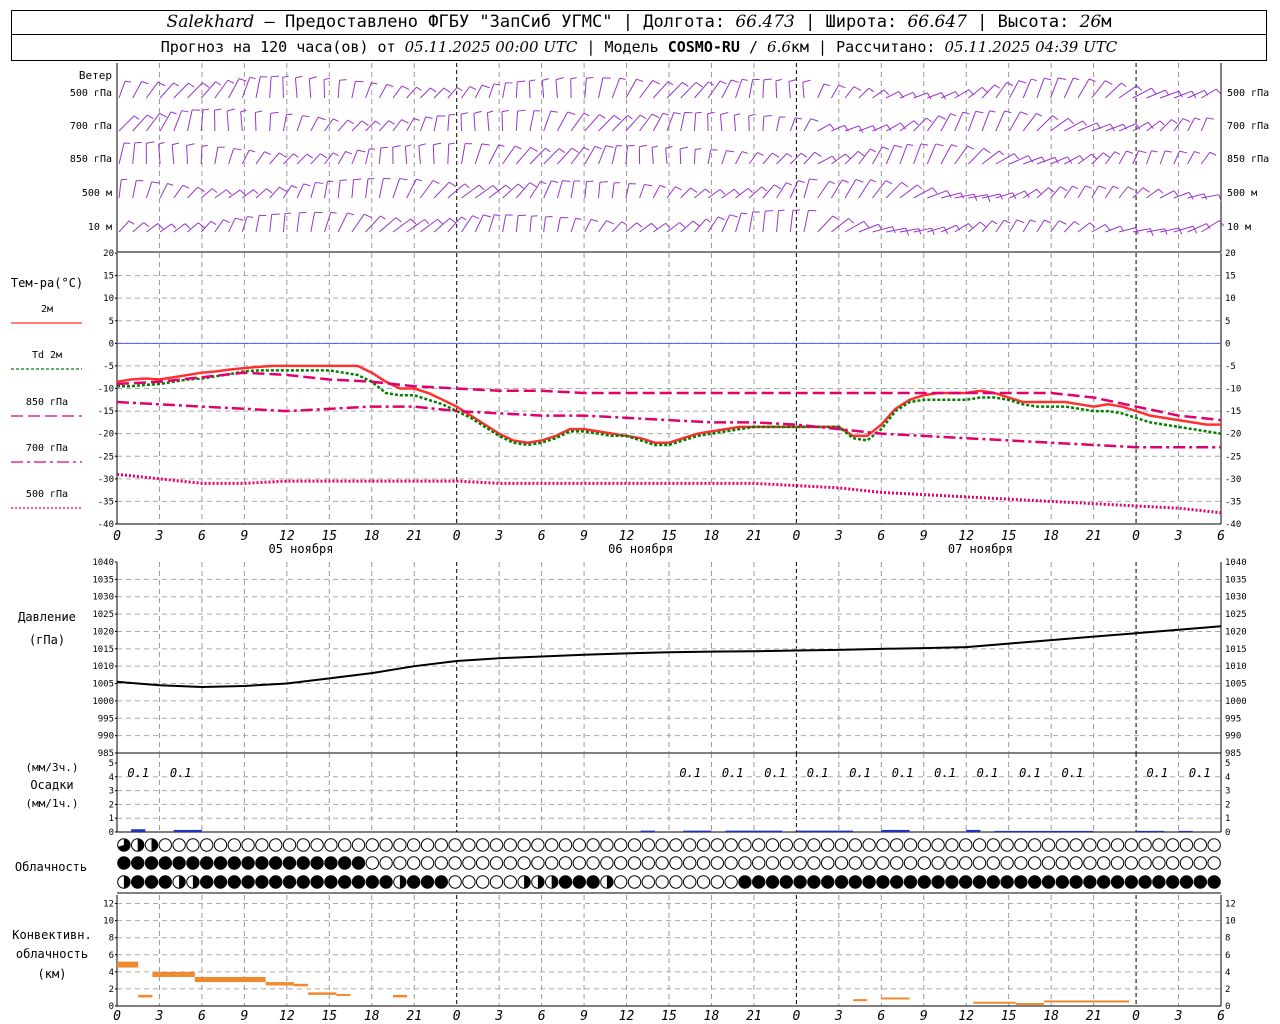  I want to click on cloud-title: Облачность, so click(51, 867).